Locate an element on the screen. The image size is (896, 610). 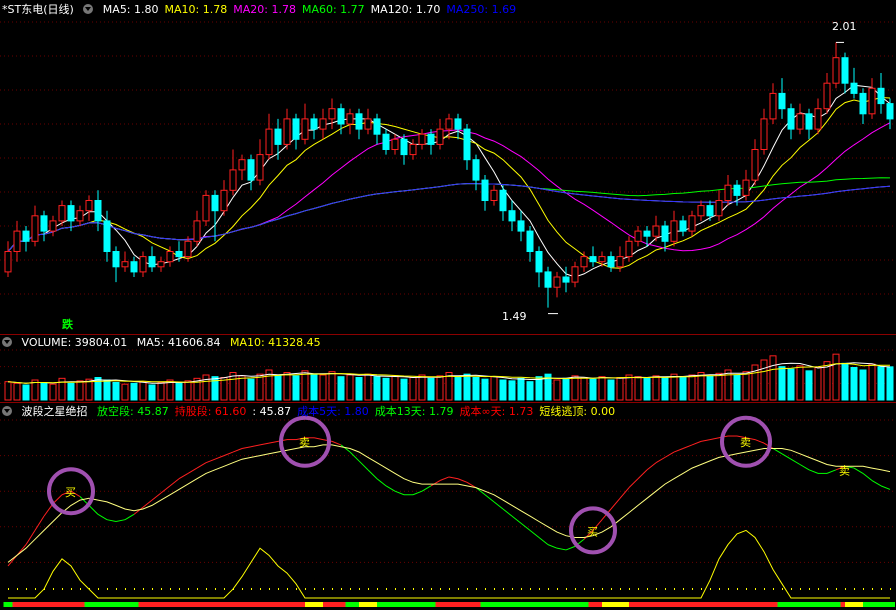
period-label: (日线) is located at coordinates (58, 9).